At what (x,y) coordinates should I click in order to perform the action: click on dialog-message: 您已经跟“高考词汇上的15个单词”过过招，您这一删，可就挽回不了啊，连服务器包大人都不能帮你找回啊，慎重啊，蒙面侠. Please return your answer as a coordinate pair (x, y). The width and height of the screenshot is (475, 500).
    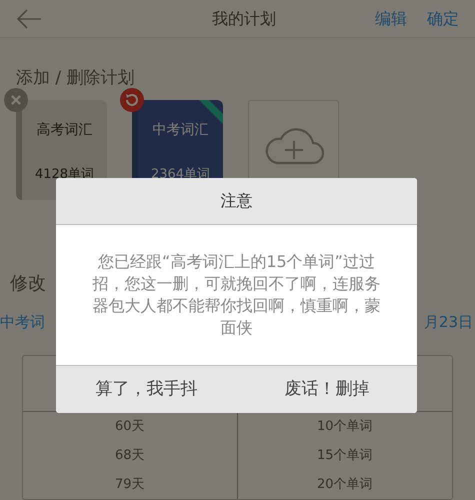
    Looking at the image, I should click on (236, 295).